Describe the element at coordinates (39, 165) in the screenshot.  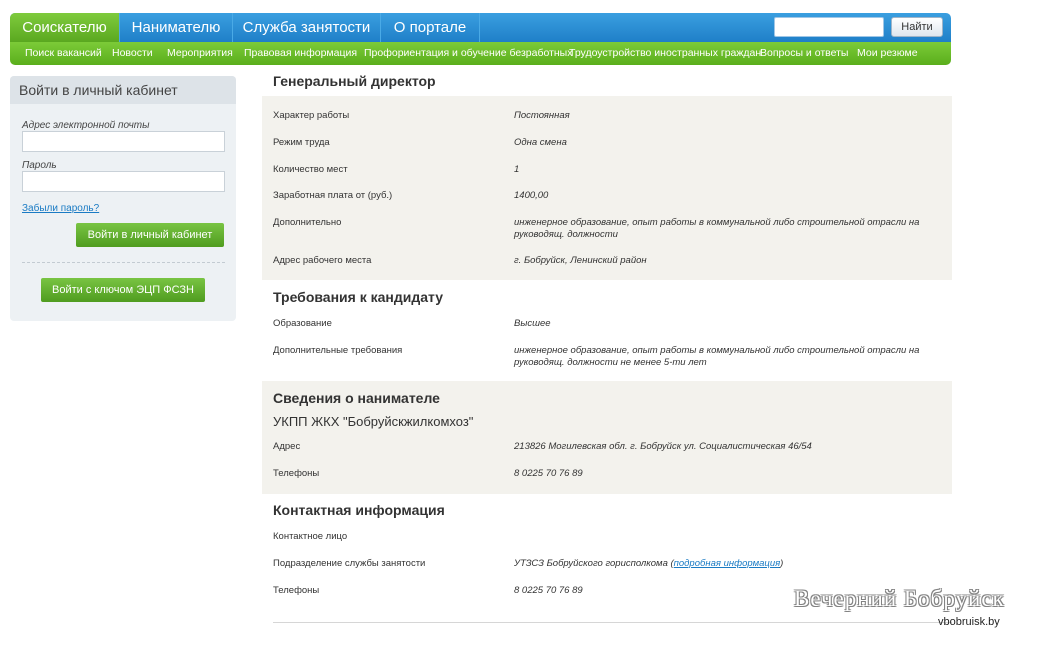
I see `password-label: Пароль` at that location.